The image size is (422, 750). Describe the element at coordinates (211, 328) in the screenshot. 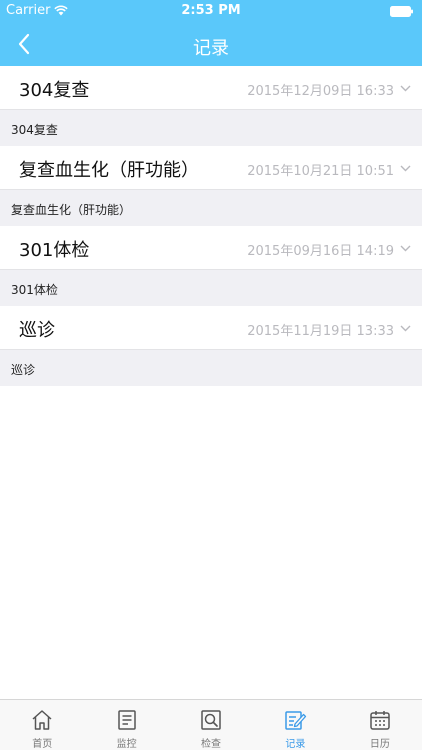

I see `record-row: 巡诊 2015年11月19日 13:33` at that location.